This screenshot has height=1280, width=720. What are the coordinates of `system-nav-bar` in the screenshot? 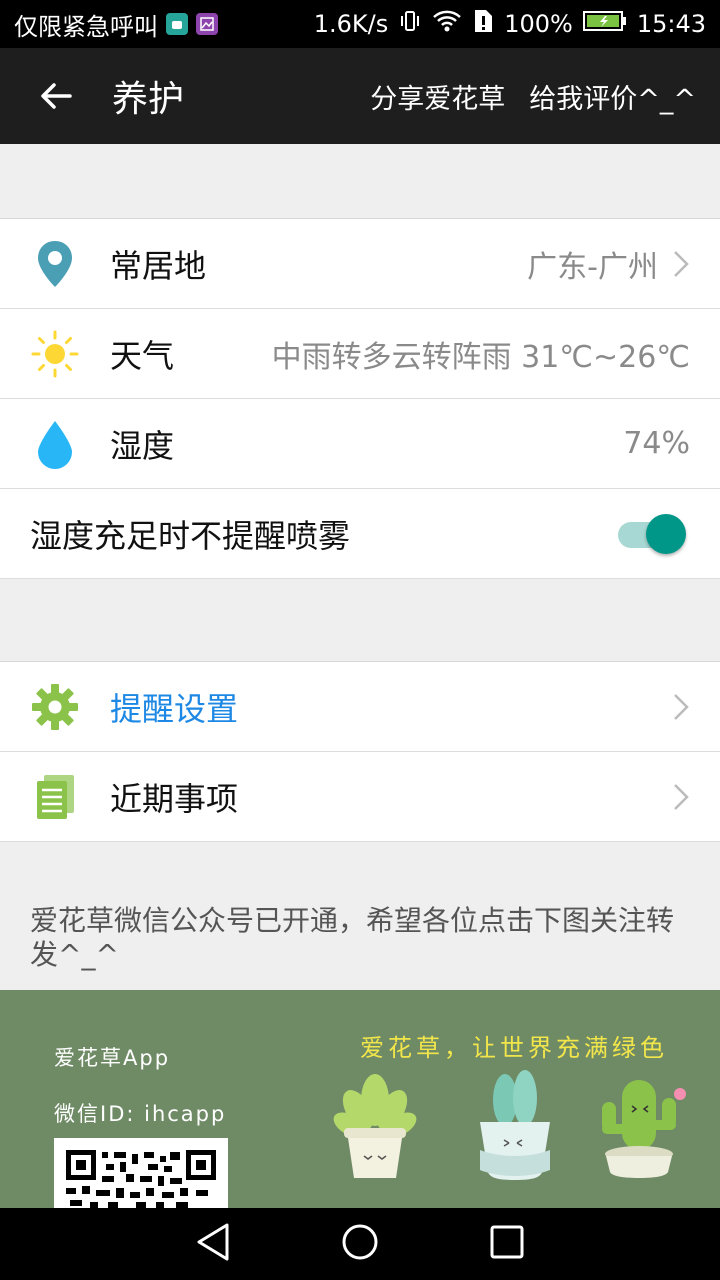 It's located at (360, 1244).